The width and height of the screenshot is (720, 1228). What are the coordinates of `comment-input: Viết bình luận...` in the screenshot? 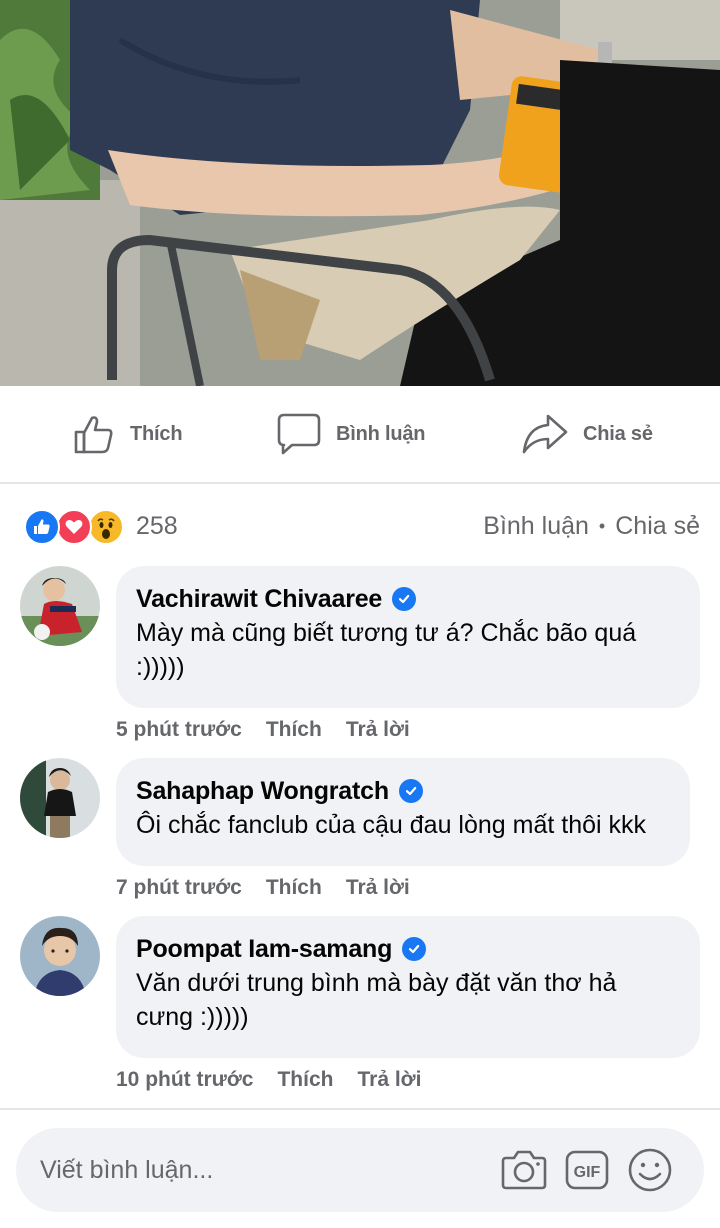 It's located at (260, 1170).